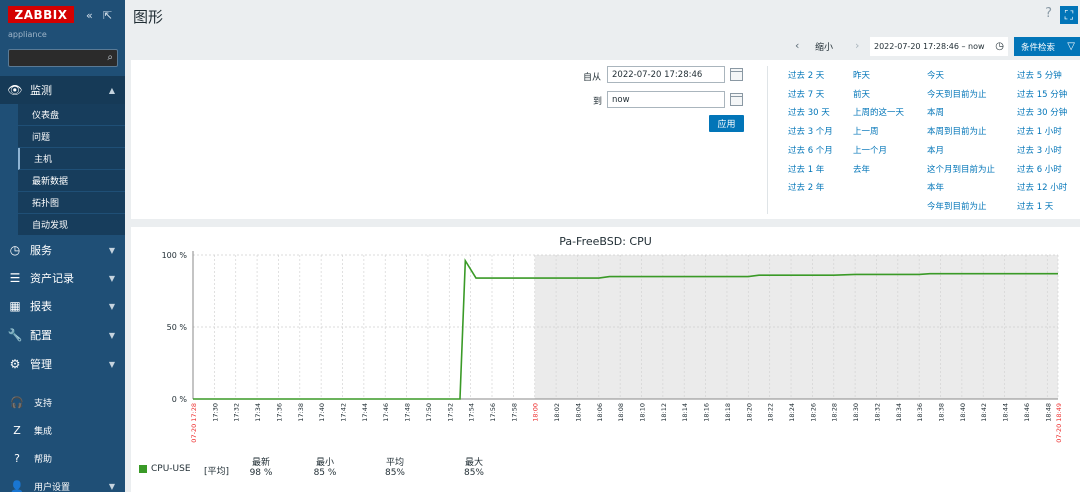 This screenshot has width=1080, height=492. Describe the element at coordinates (279, 412) in the screenshot. I see `x-tick-label: 17:36` at that location.